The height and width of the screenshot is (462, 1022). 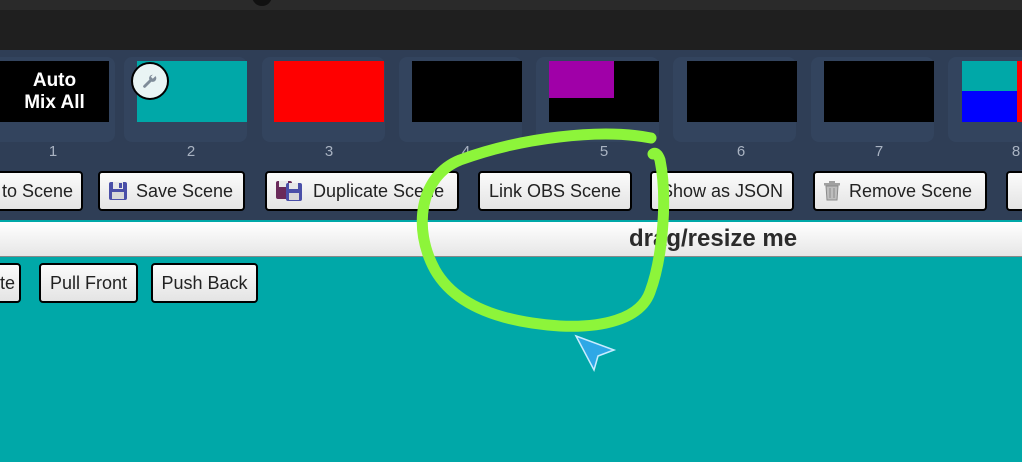 I want to click on scene-number-1: 1, so click(x=53, y=151).